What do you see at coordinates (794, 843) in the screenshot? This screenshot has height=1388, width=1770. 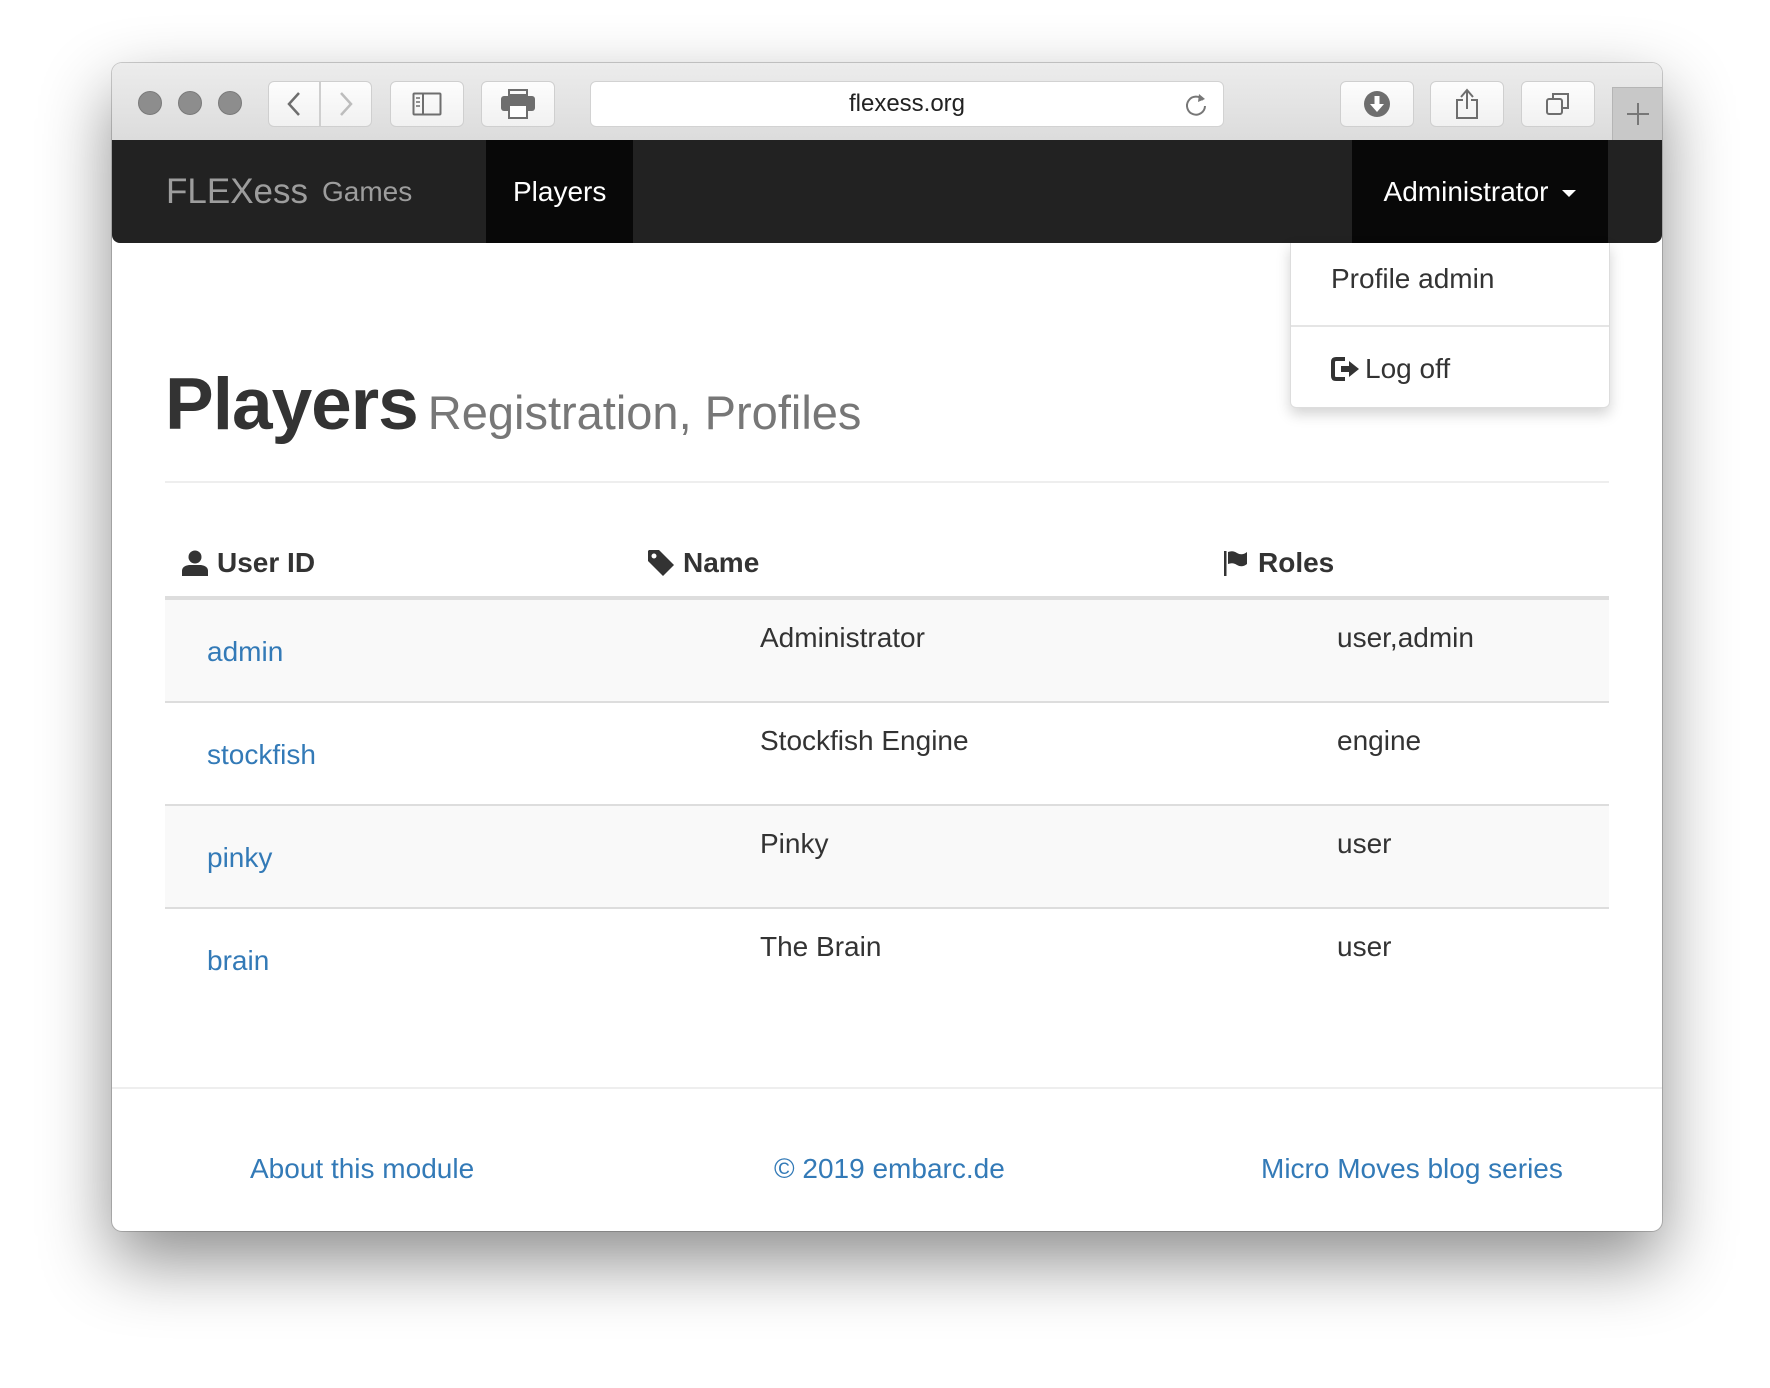 I see `player-name: Pinky` at bounding box center [794, 843].